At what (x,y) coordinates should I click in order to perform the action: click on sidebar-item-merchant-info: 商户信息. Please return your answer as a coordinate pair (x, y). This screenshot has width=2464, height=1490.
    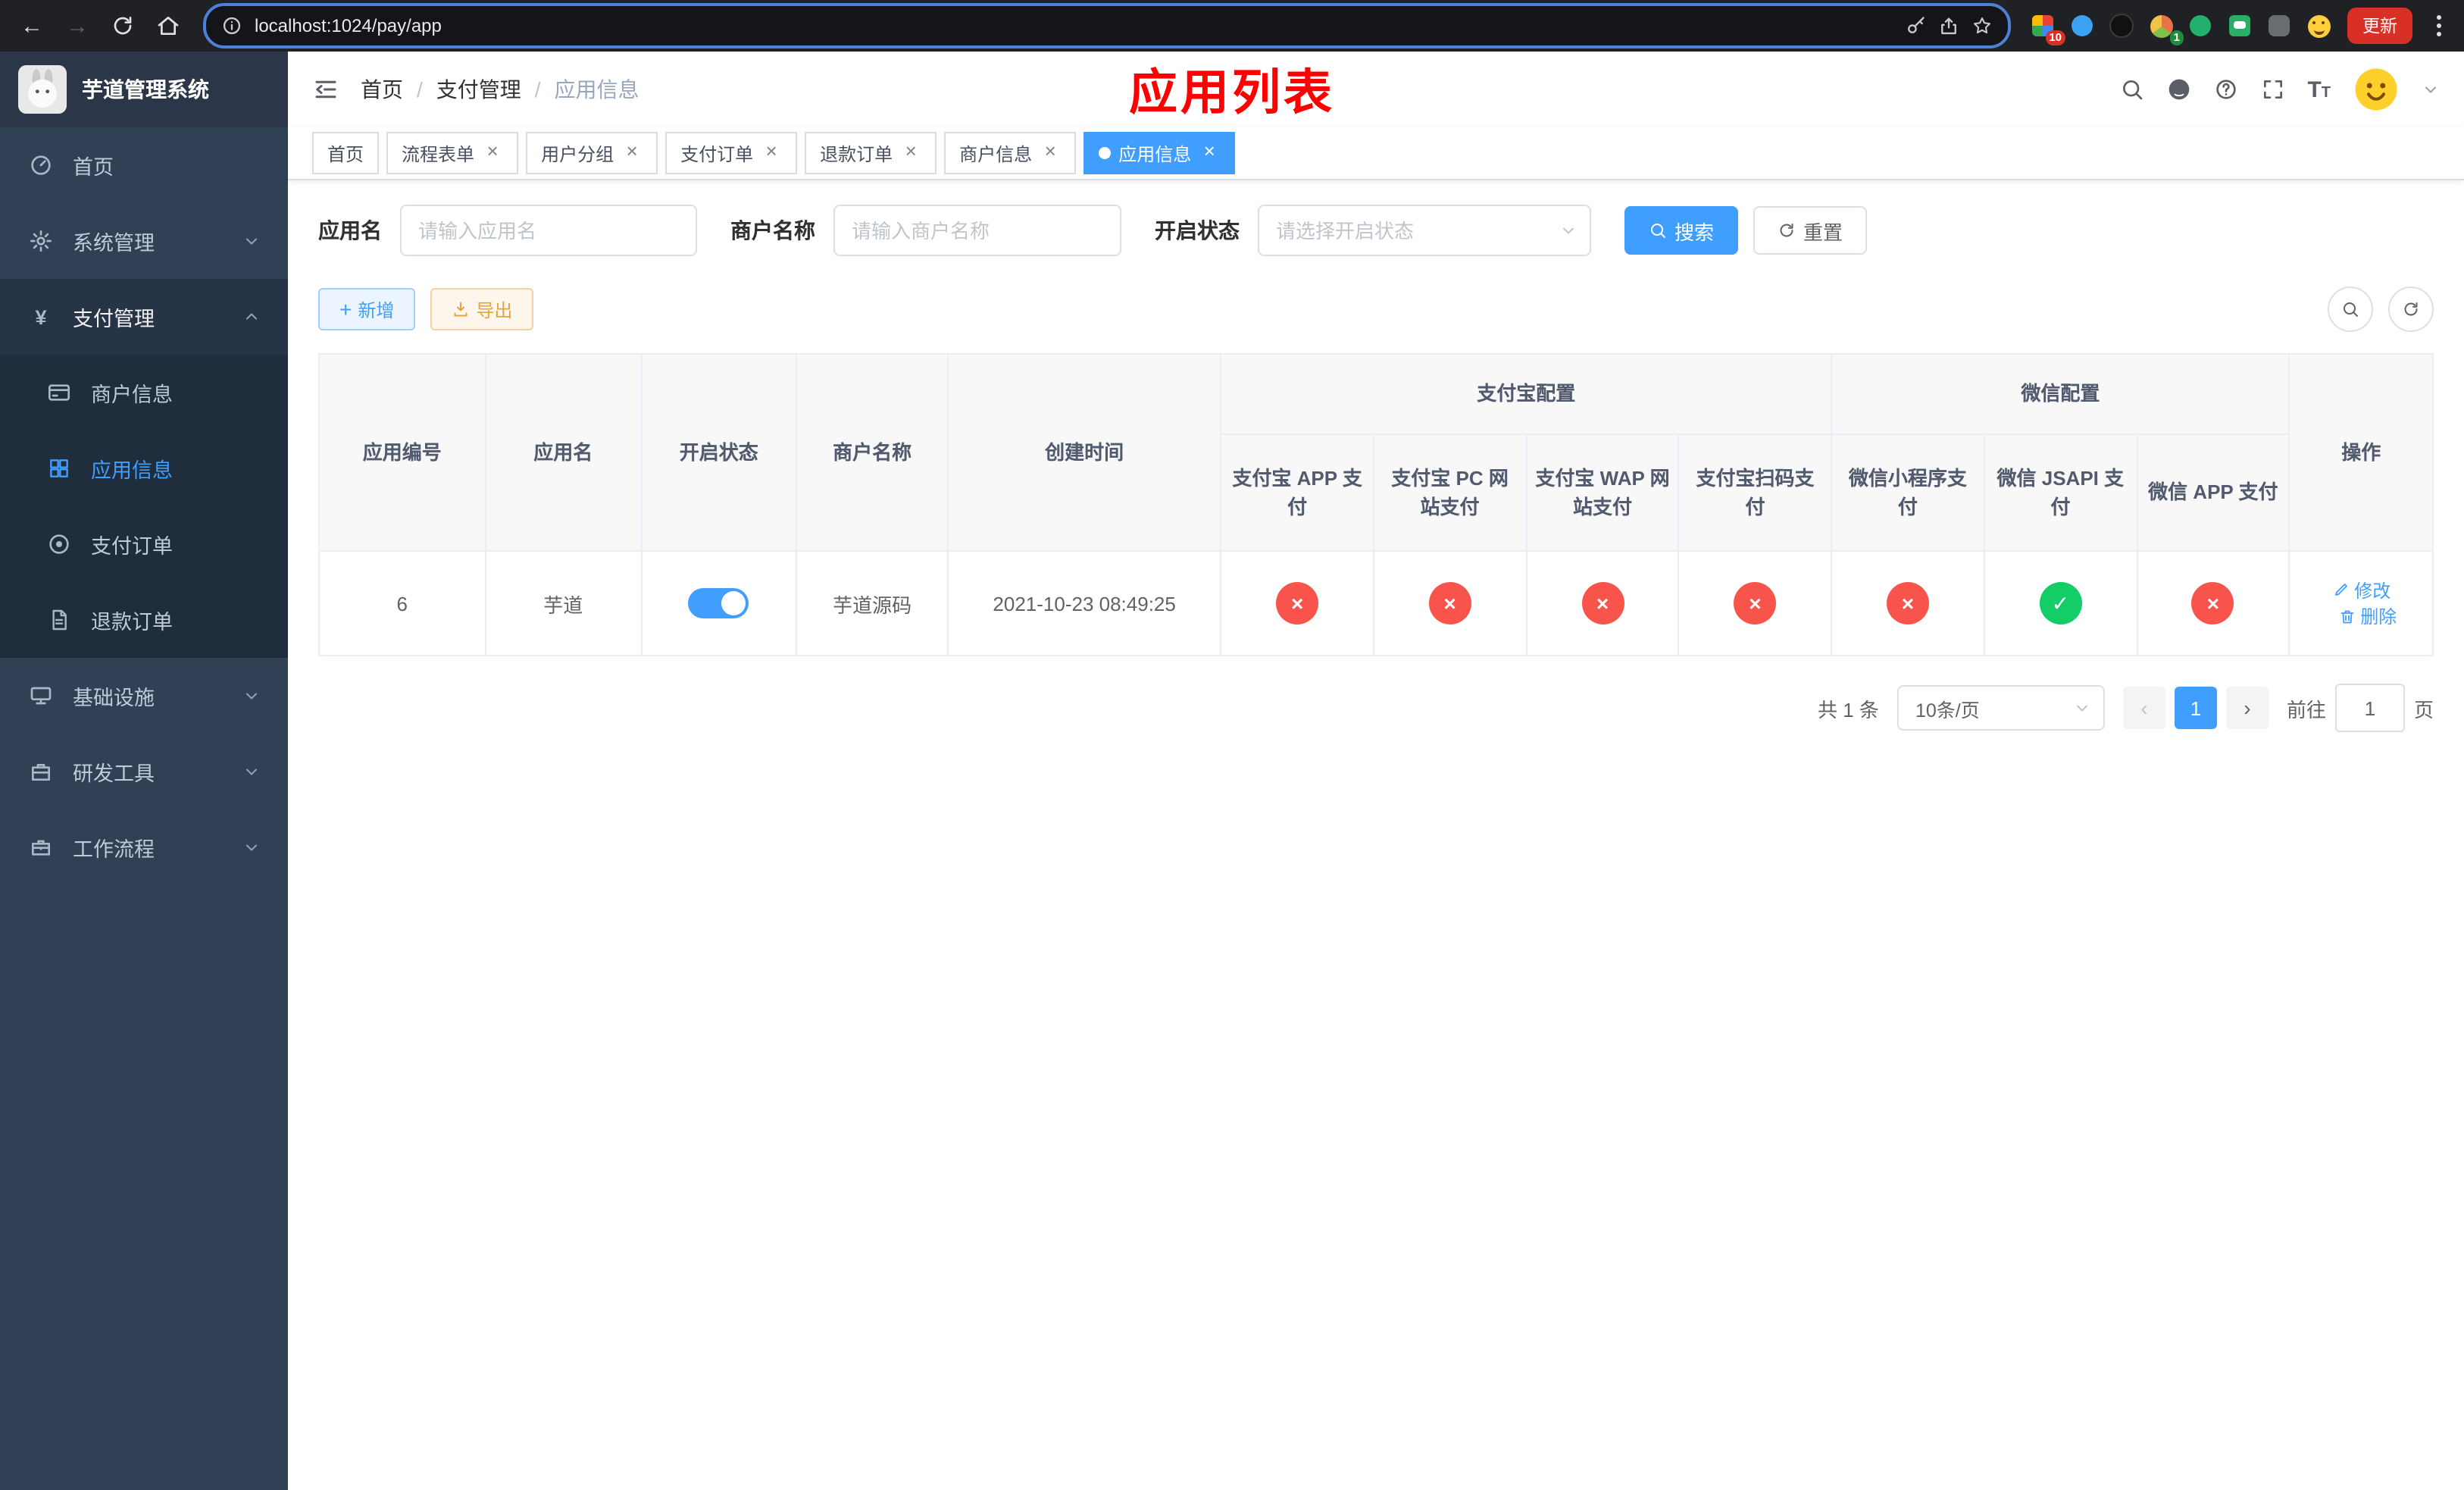
    Looking at the image, I should click on (144, 393).